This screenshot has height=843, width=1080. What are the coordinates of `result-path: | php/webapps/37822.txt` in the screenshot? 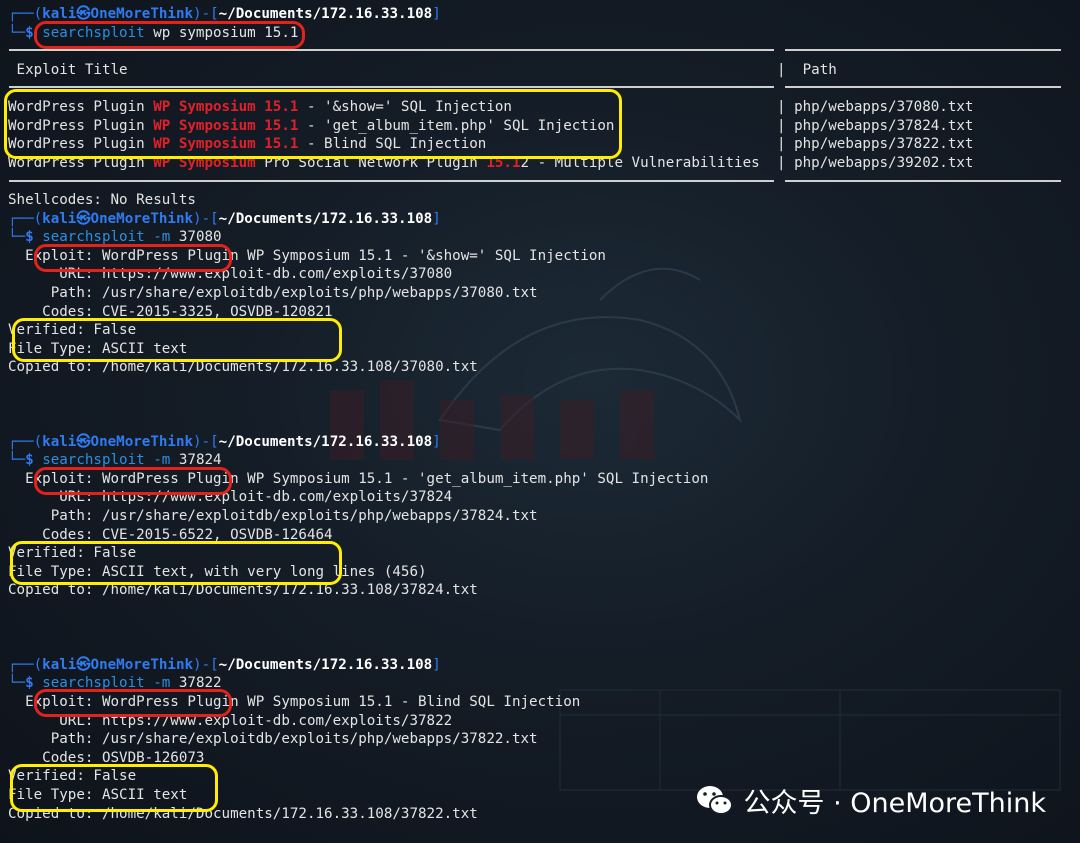 It's located at (875, 144).